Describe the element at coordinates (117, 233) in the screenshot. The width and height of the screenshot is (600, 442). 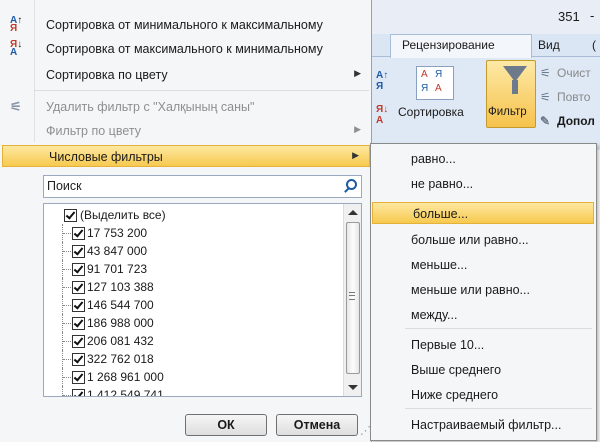
I see `list-item-label: 17 753 200` at that location.